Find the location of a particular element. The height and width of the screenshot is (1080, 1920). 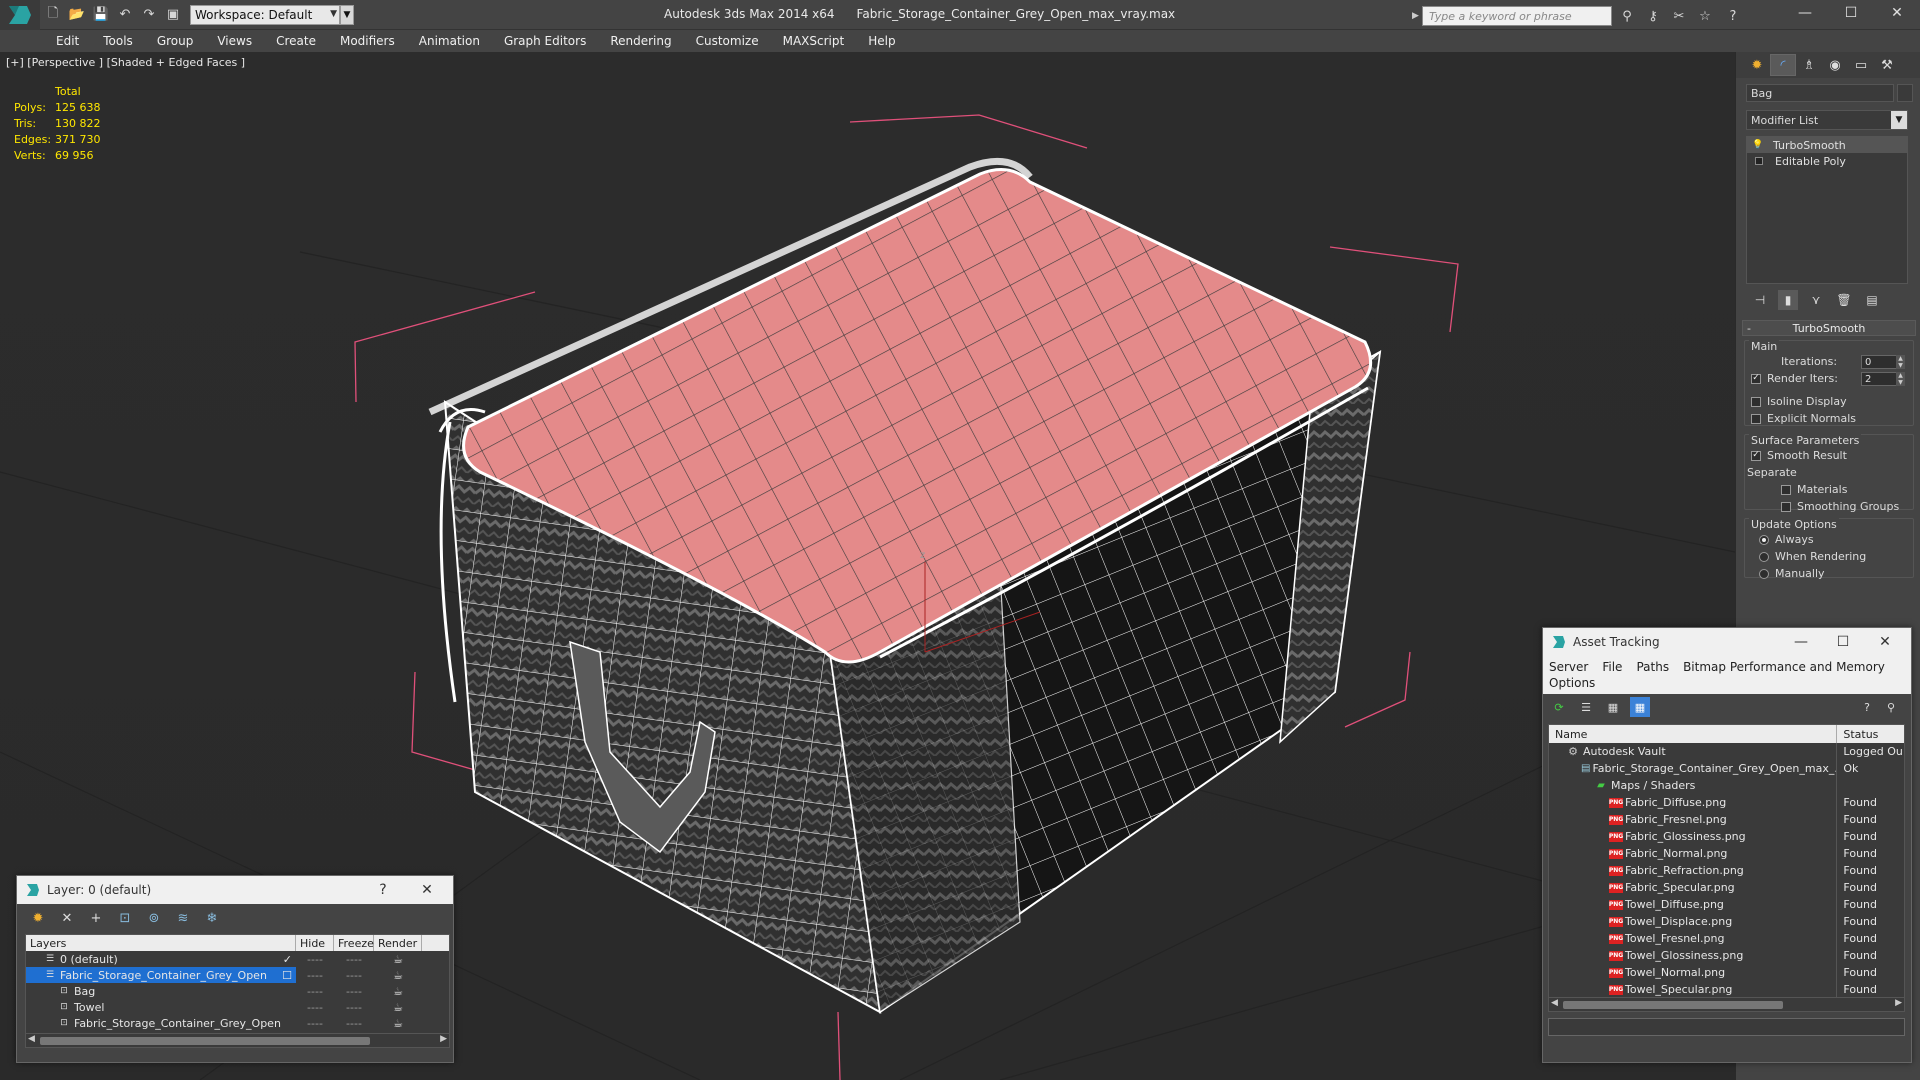

menu-help: Help is located at coordinates (881, 41).